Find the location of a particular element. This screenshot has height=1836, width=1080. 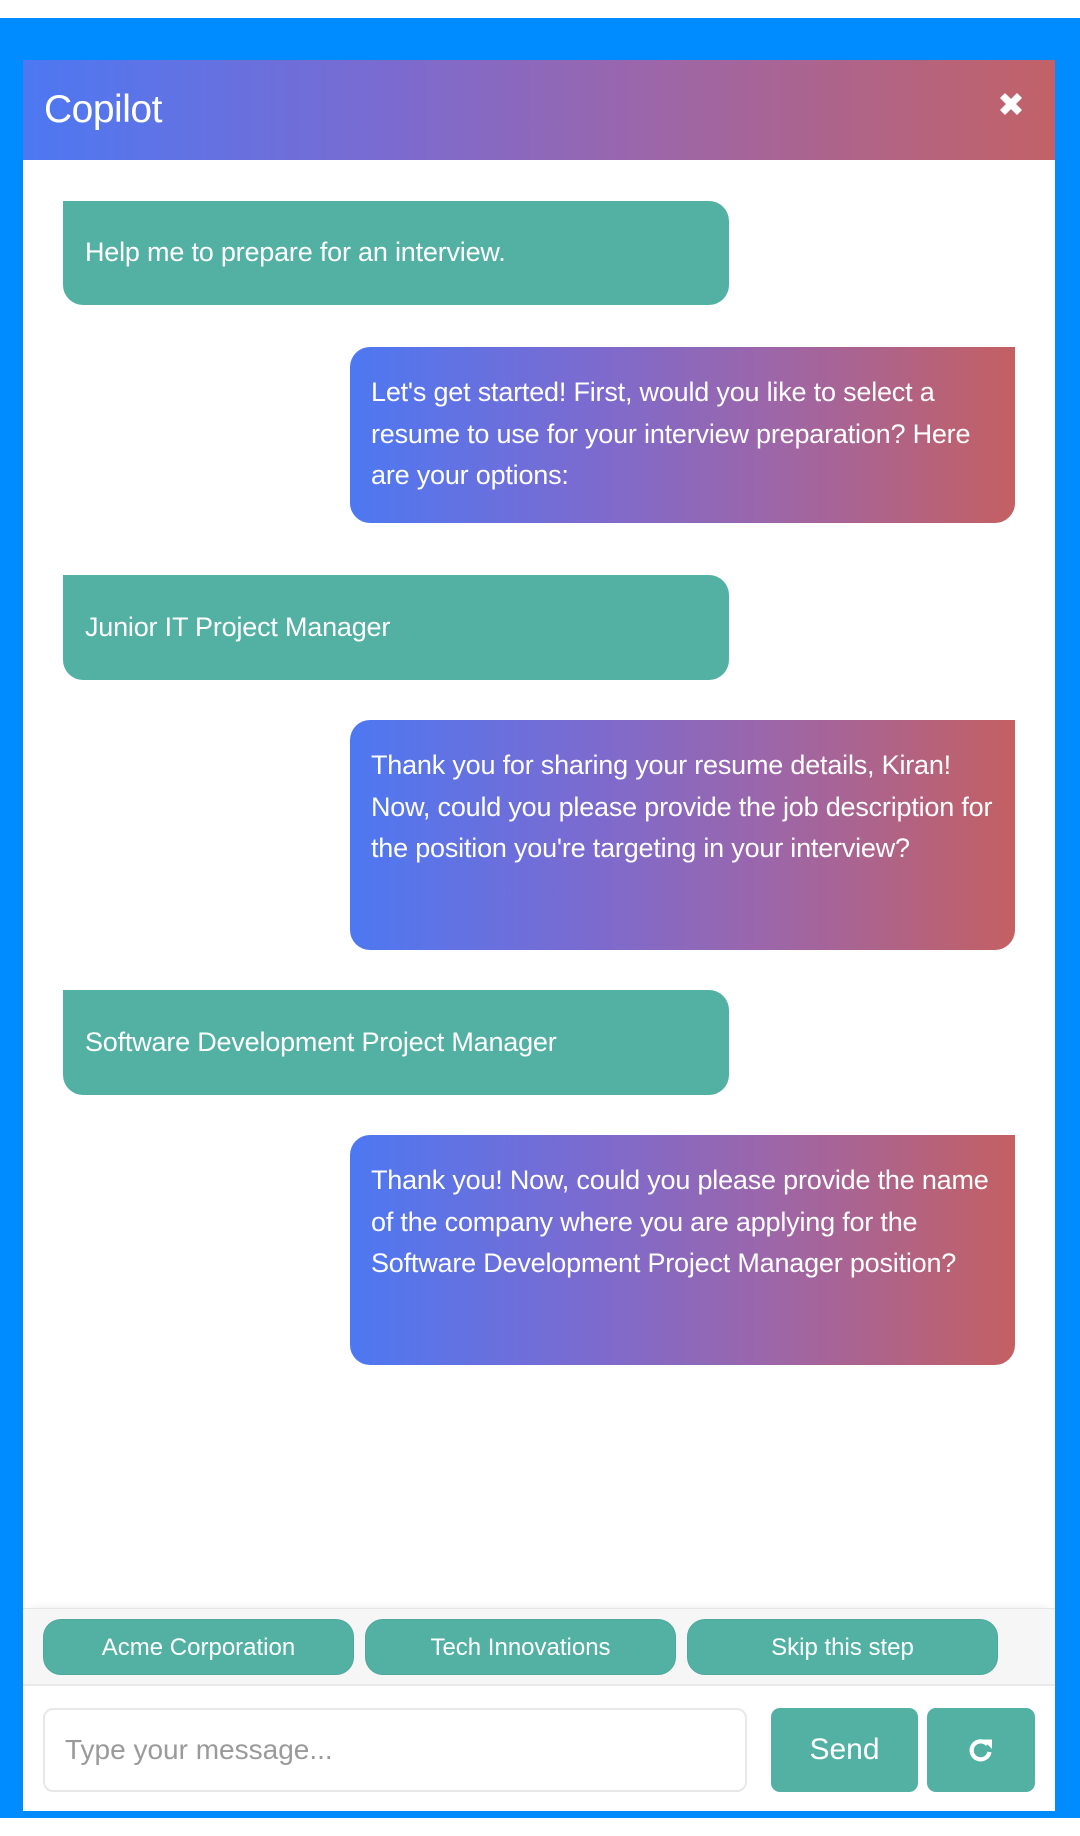

close-icon is located at coordinates (1011, 104).